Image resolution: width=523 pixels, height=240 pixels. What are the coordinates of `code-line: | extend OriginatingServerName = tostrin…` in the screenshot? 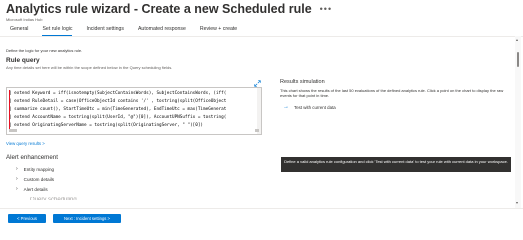 It's located at (106, 125).